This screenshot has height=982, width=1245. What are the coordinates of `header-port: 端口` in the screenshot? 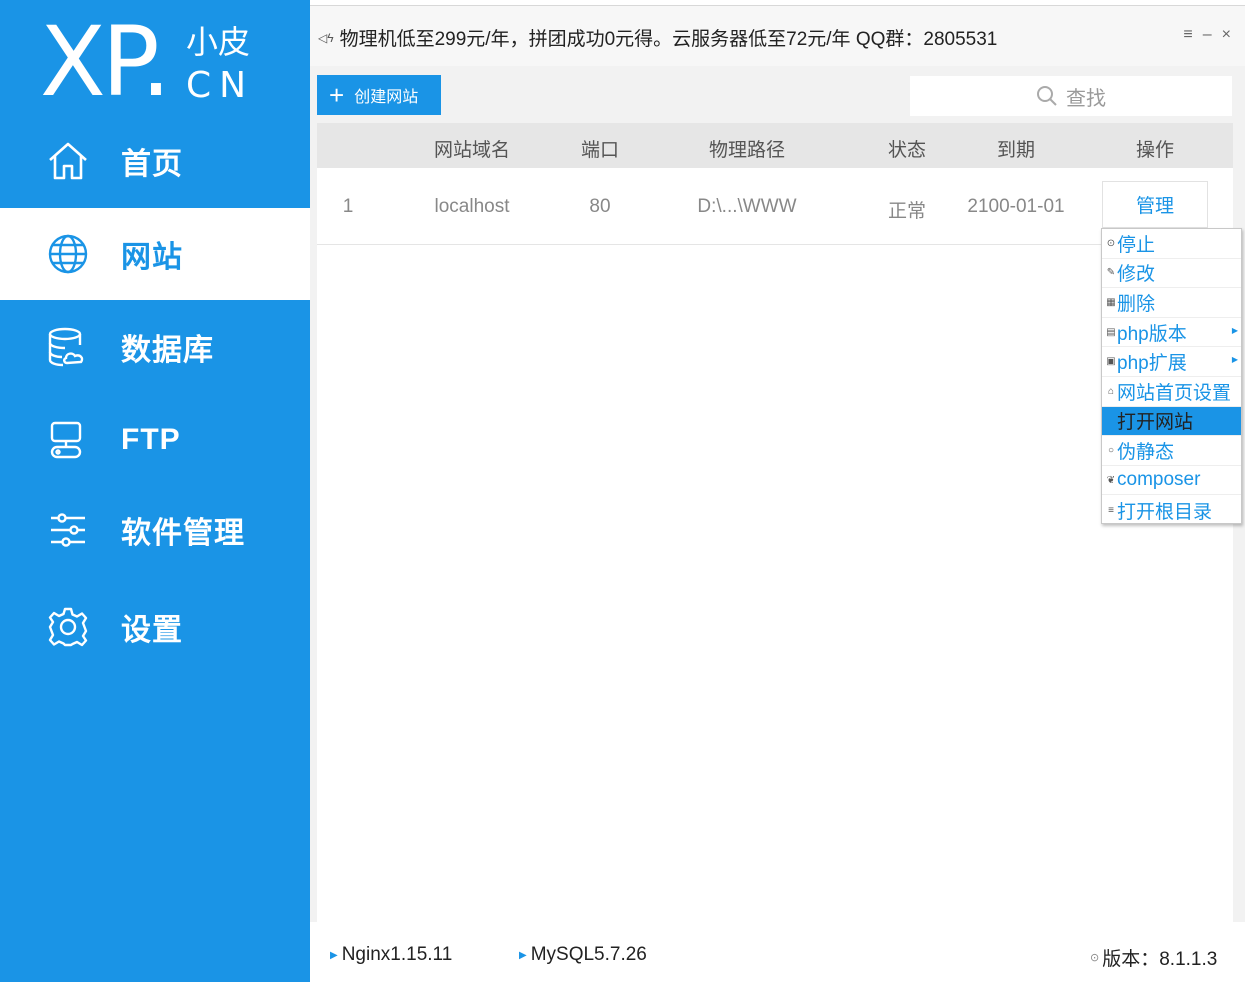 It's located at (600, 150).